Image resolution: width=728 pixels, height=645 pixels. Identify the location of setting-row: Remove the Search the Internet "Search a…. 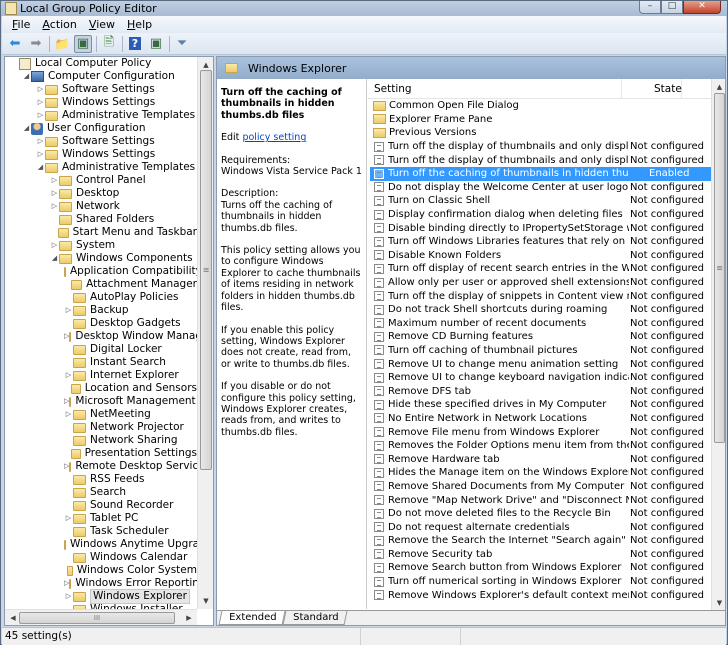
(540, 541).